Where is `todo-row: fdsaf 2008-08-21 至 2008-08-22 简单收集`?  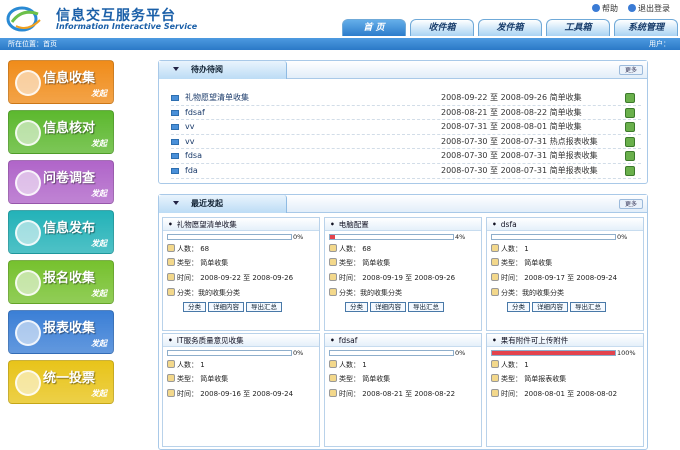
todo-row: fdsaf 2008-08-21 至 2008-08-22 简单收集 is located at coordinates (406, 113).